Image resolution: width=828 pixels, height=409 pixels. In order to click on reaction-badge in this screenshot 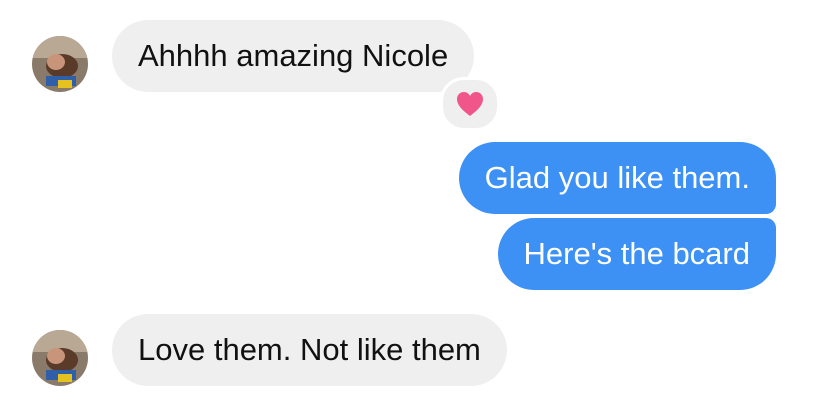, I will do `click(470, 104)`.